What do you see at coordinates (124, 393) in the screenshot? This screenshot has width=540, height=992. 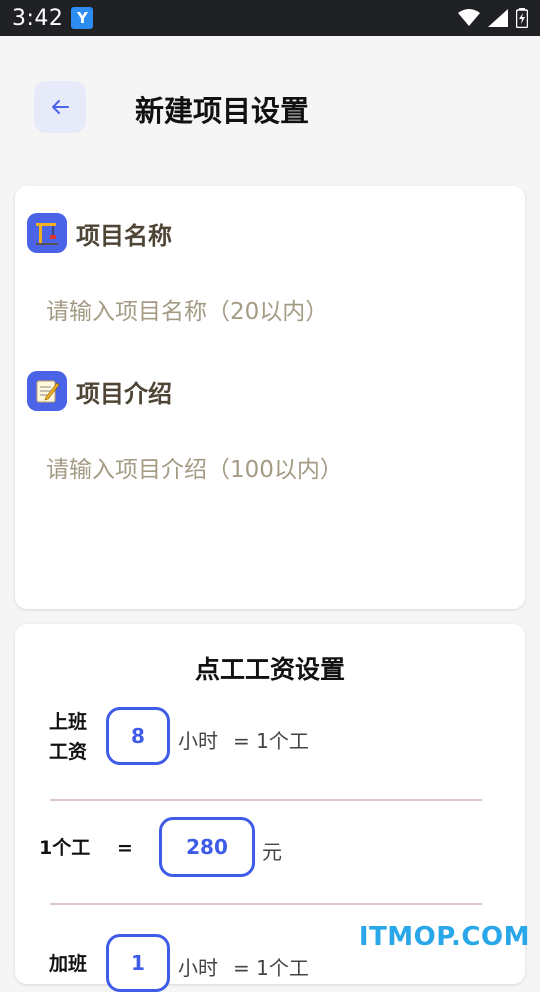 I see `project-intro-label-text: 项目介绍` at bounding box center [124, 393].